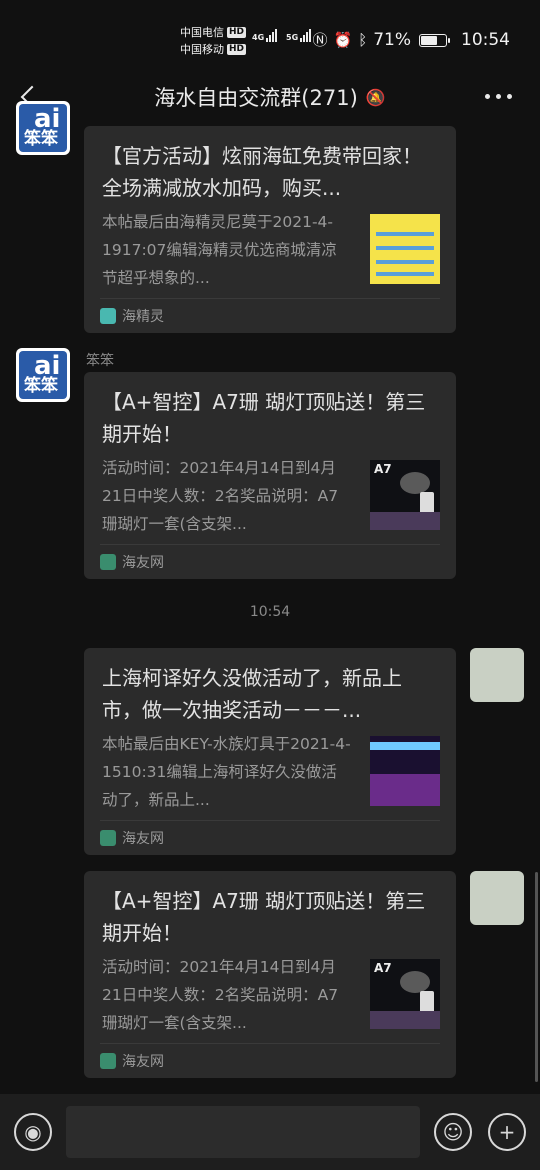 This screenshot has width=540, height=1170. What do you see at coordinates (363, 40) in the screenshot?
I see `bluetooth-icon: ᛒ` at bounding box center [363, 40].